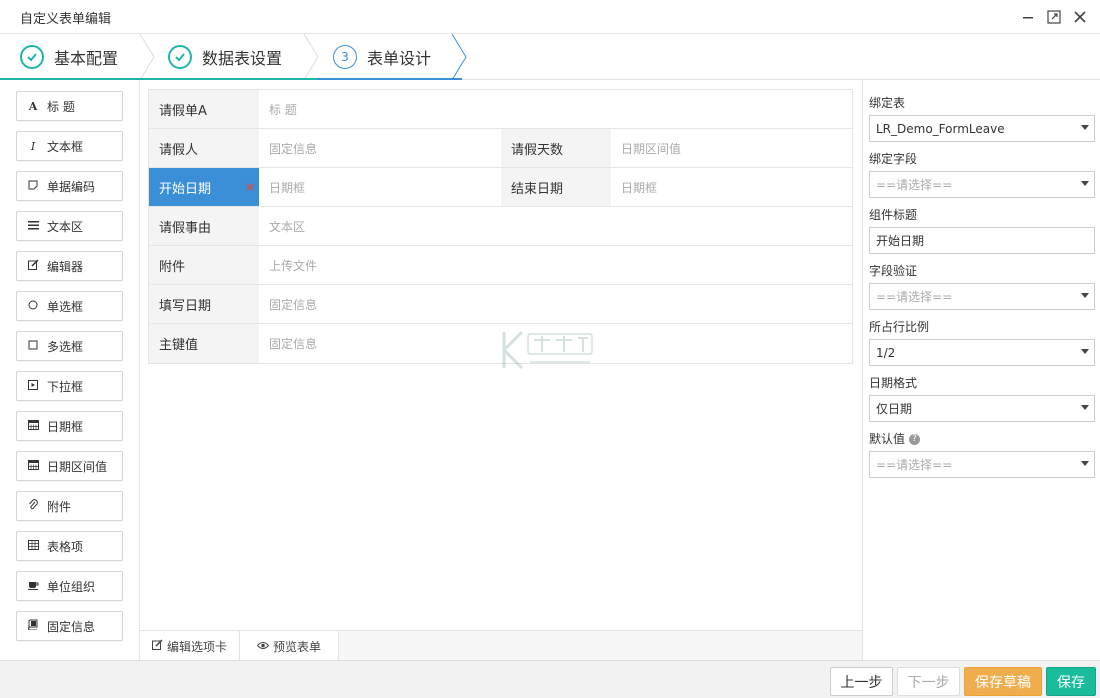  What do you see at coordinates (651, 148) in the screenshot?
I see `form-row-value: 日期区间值` at bounding box center [651, 148].